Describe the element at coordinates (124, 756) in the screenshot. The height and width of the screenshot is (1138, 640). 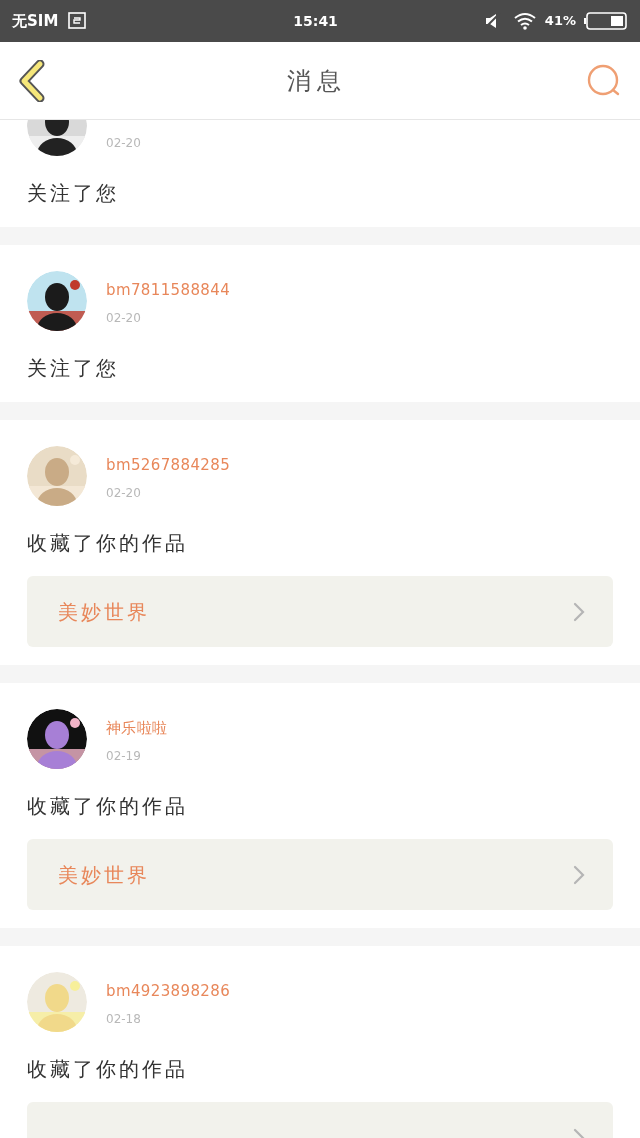
I see `message-date: 02-19` at that location.